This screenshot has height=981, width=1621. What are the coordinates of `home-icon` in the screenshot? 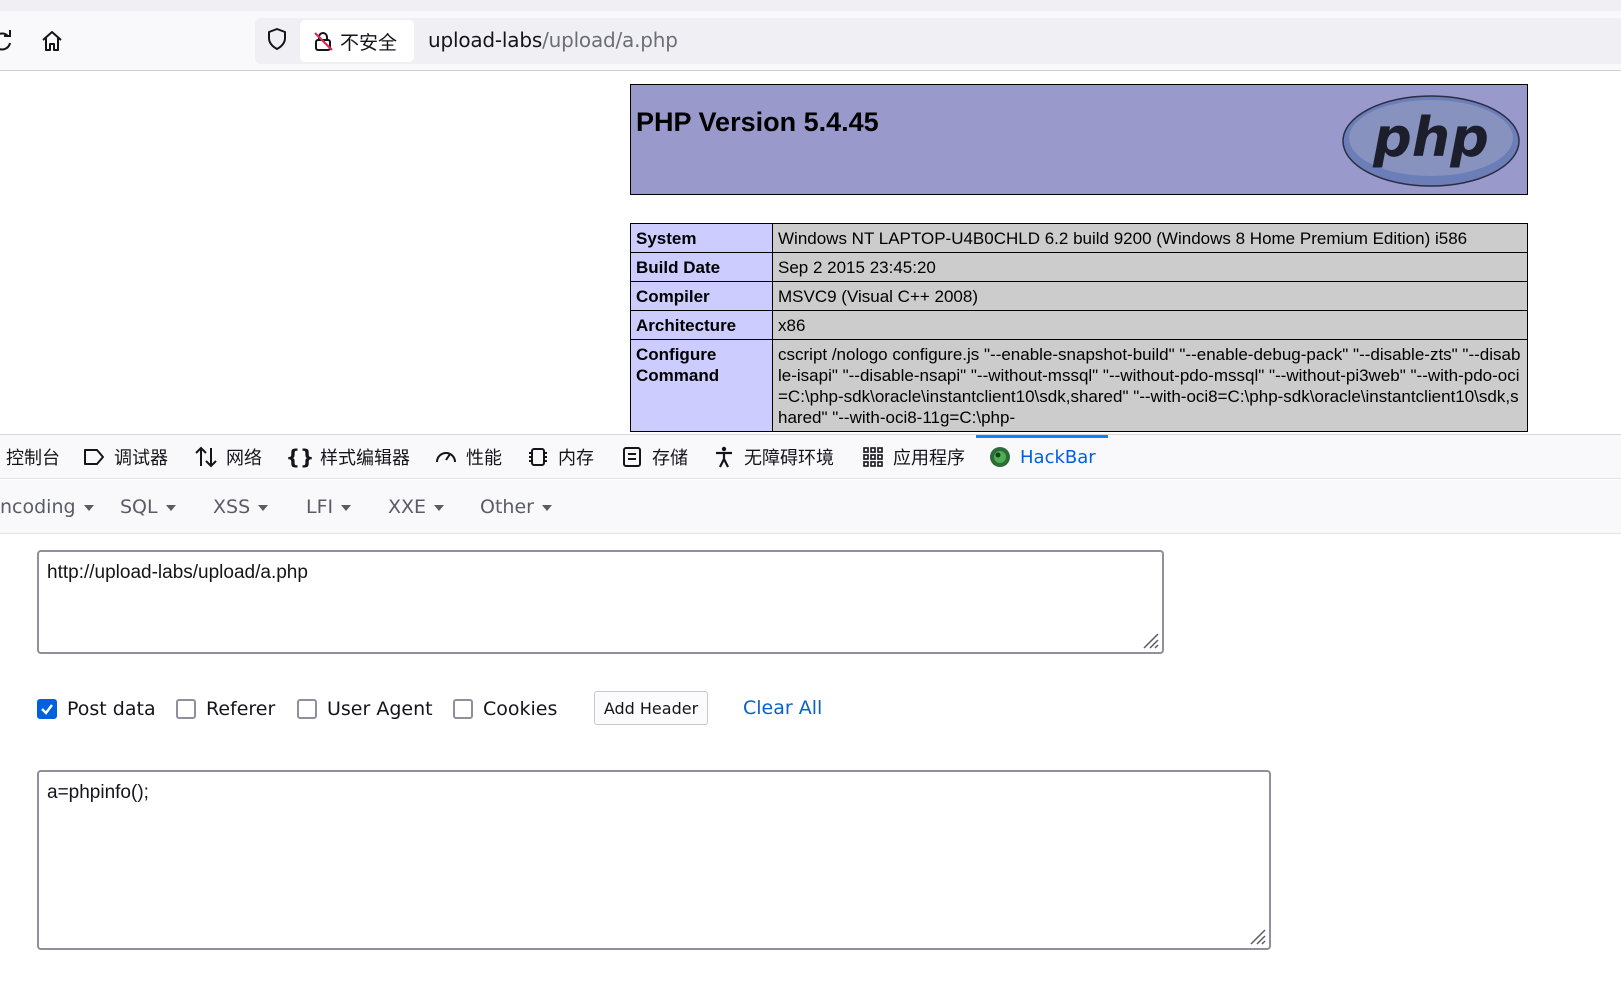 It's located at (52, 41).